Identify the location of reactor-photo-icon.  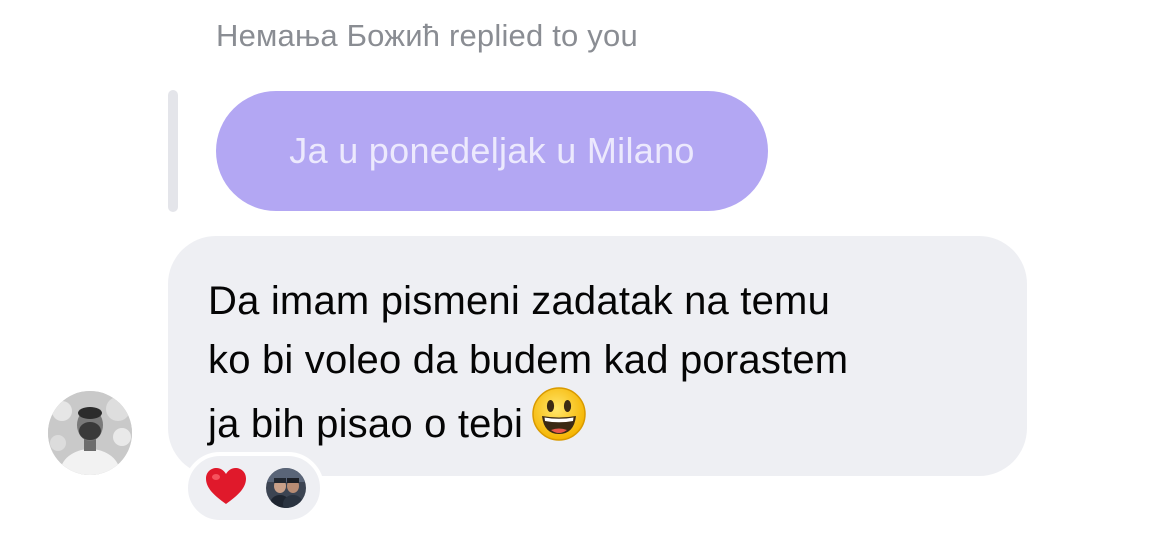
(286, 488).